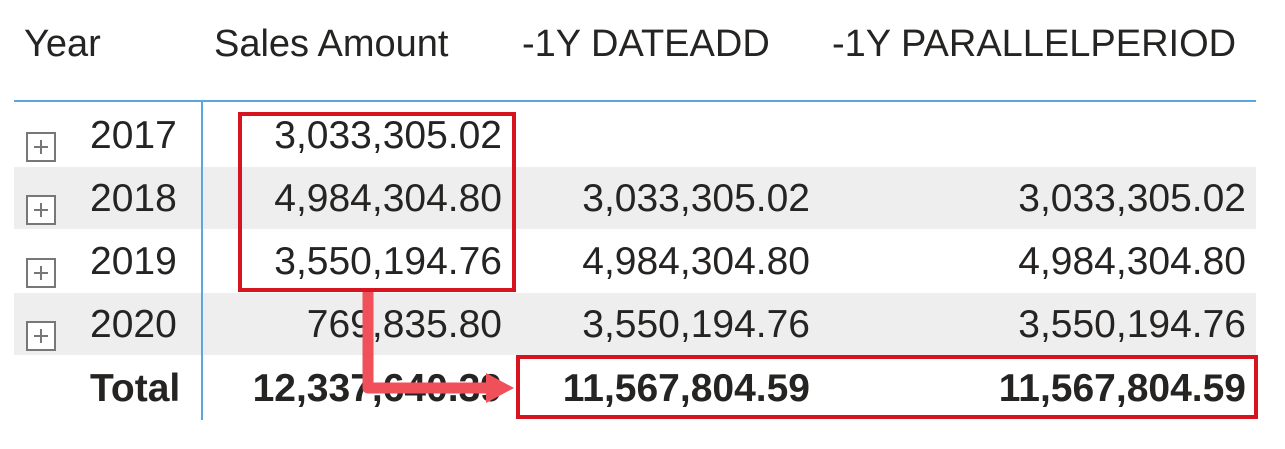  Describe the element at coordinates (133, 135) in the screenshot. I see `row-year-label: 2017` at that location.